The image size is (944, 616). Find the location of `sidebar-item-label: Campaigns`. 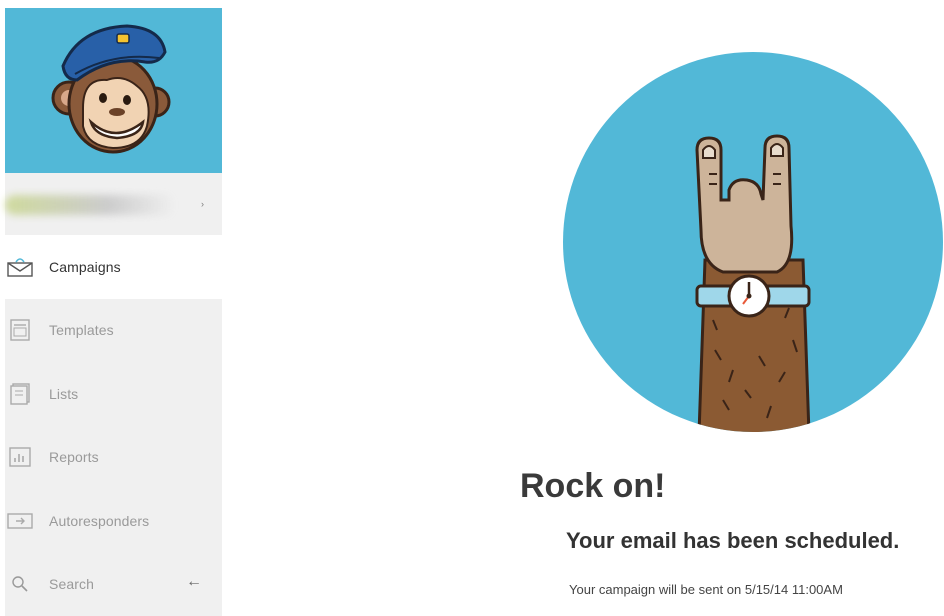

sidebar-item-label: Campaigns is located at coordinates (85, 267).